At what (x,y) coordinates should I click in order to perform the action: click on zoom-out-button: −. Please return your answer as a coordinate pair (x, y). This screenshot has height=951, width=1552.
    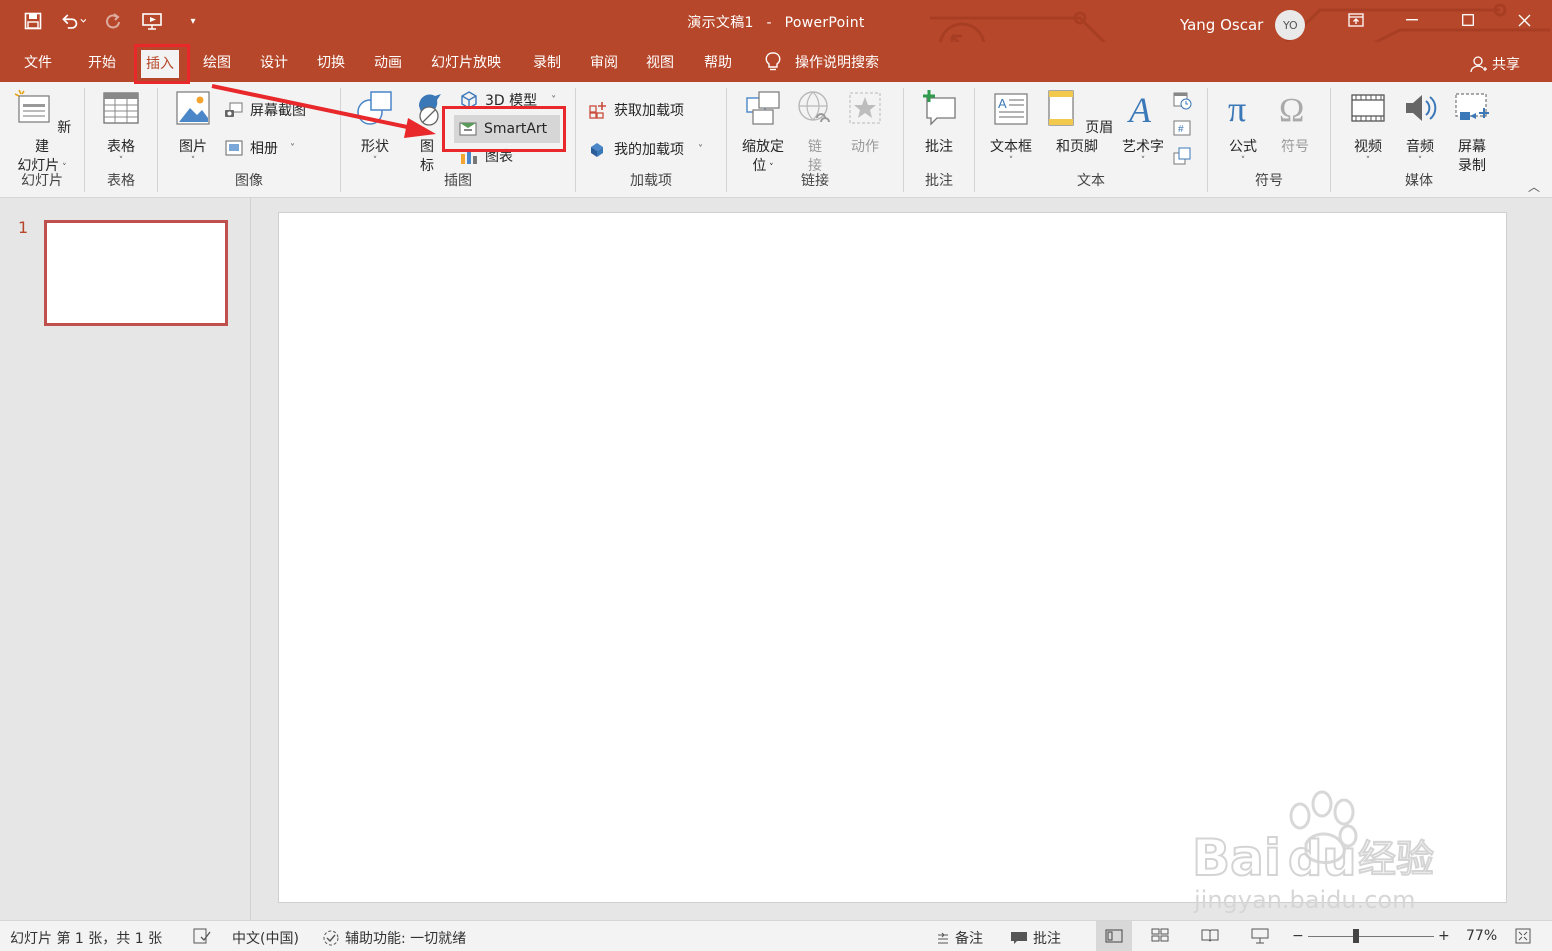
    Looking at the image, I should click on (1298, 936).